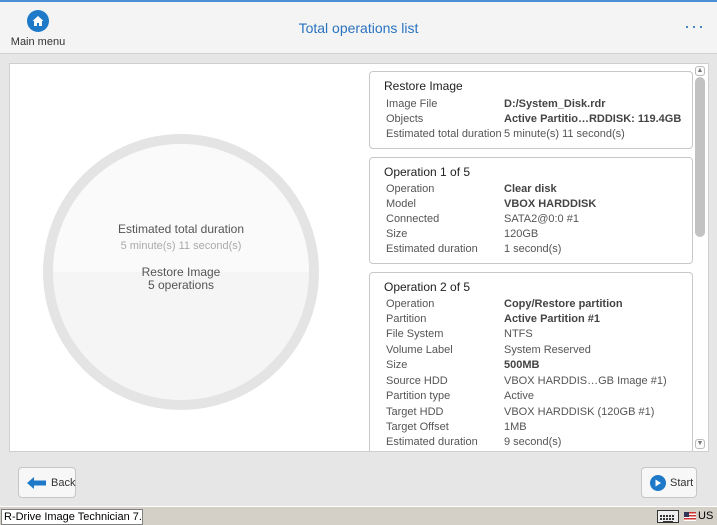 Image resolution: width=717 pixels, height=525 pixels. Describe the element at coordinates (700, 157) in the screenshot. I see `scroll-thumb` at that location.